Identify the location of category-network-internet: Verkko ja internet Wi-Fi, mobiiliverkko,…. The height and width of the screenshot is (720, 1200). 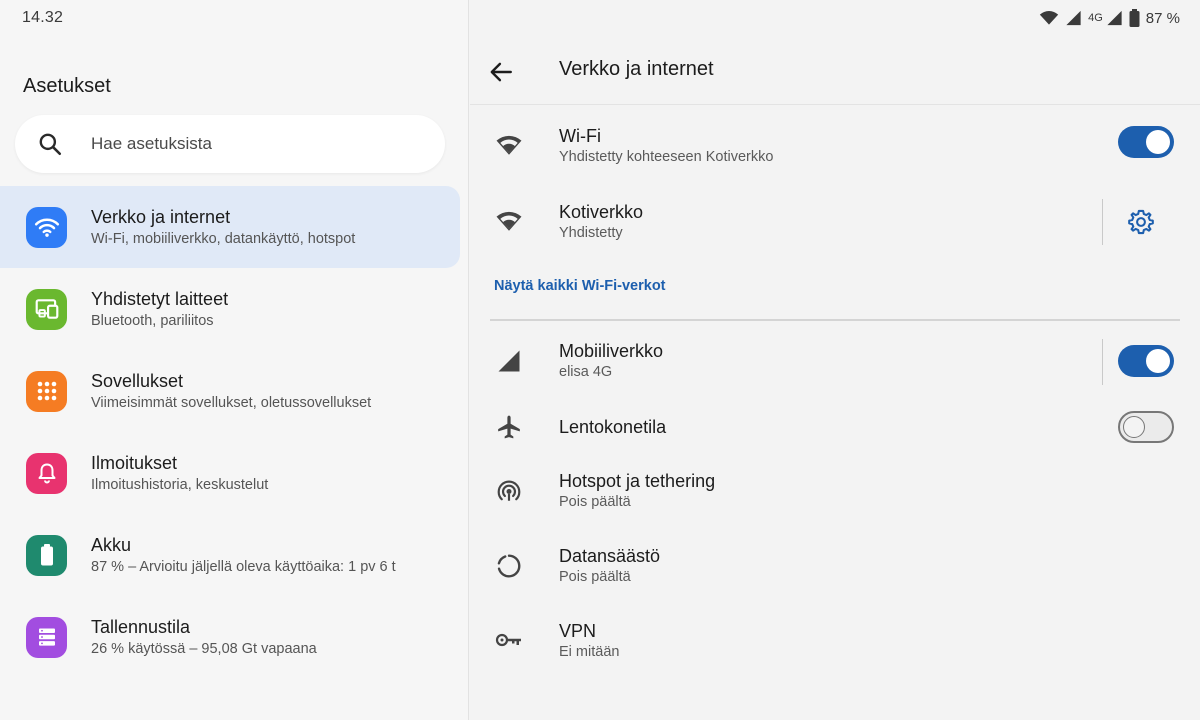
(230, 227).